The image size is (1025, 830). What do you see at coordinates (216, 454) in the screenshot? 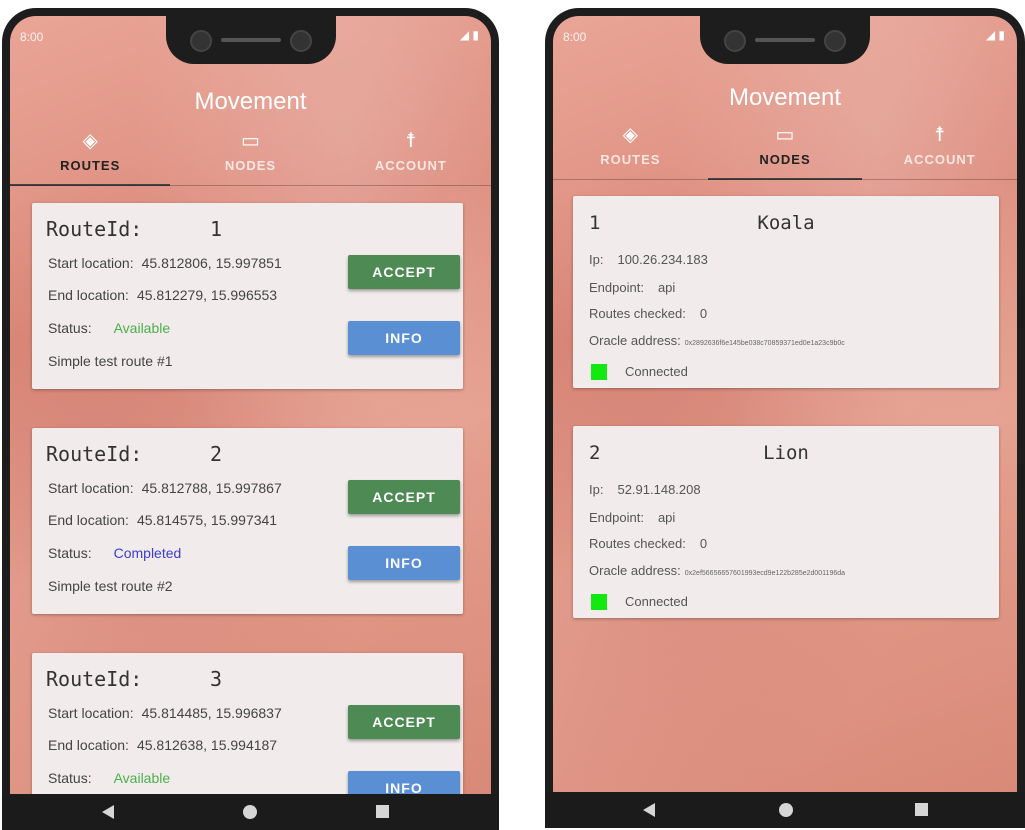
I see `route-id: 2` at bounding box center [216, 454].